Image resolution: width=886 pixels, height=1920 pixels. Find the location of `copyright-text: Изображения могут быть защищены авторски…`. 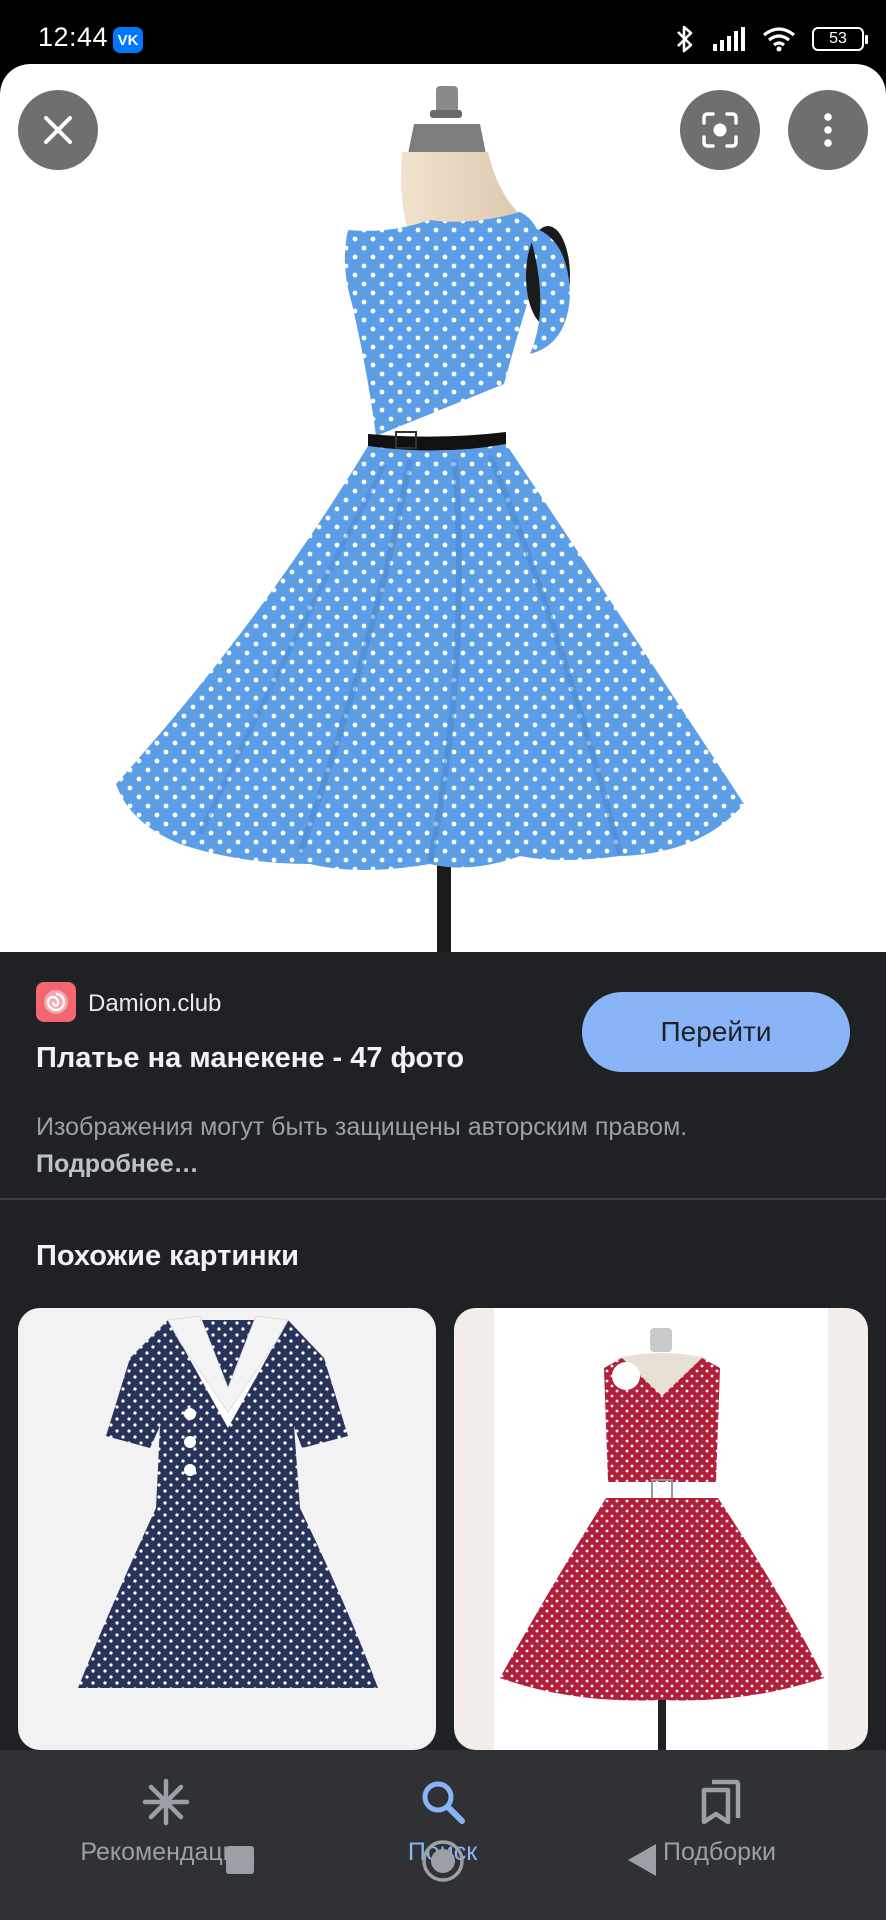

copyright-text: Изображения могут быть защищены авторски… is located at coordinates (362, 1127).